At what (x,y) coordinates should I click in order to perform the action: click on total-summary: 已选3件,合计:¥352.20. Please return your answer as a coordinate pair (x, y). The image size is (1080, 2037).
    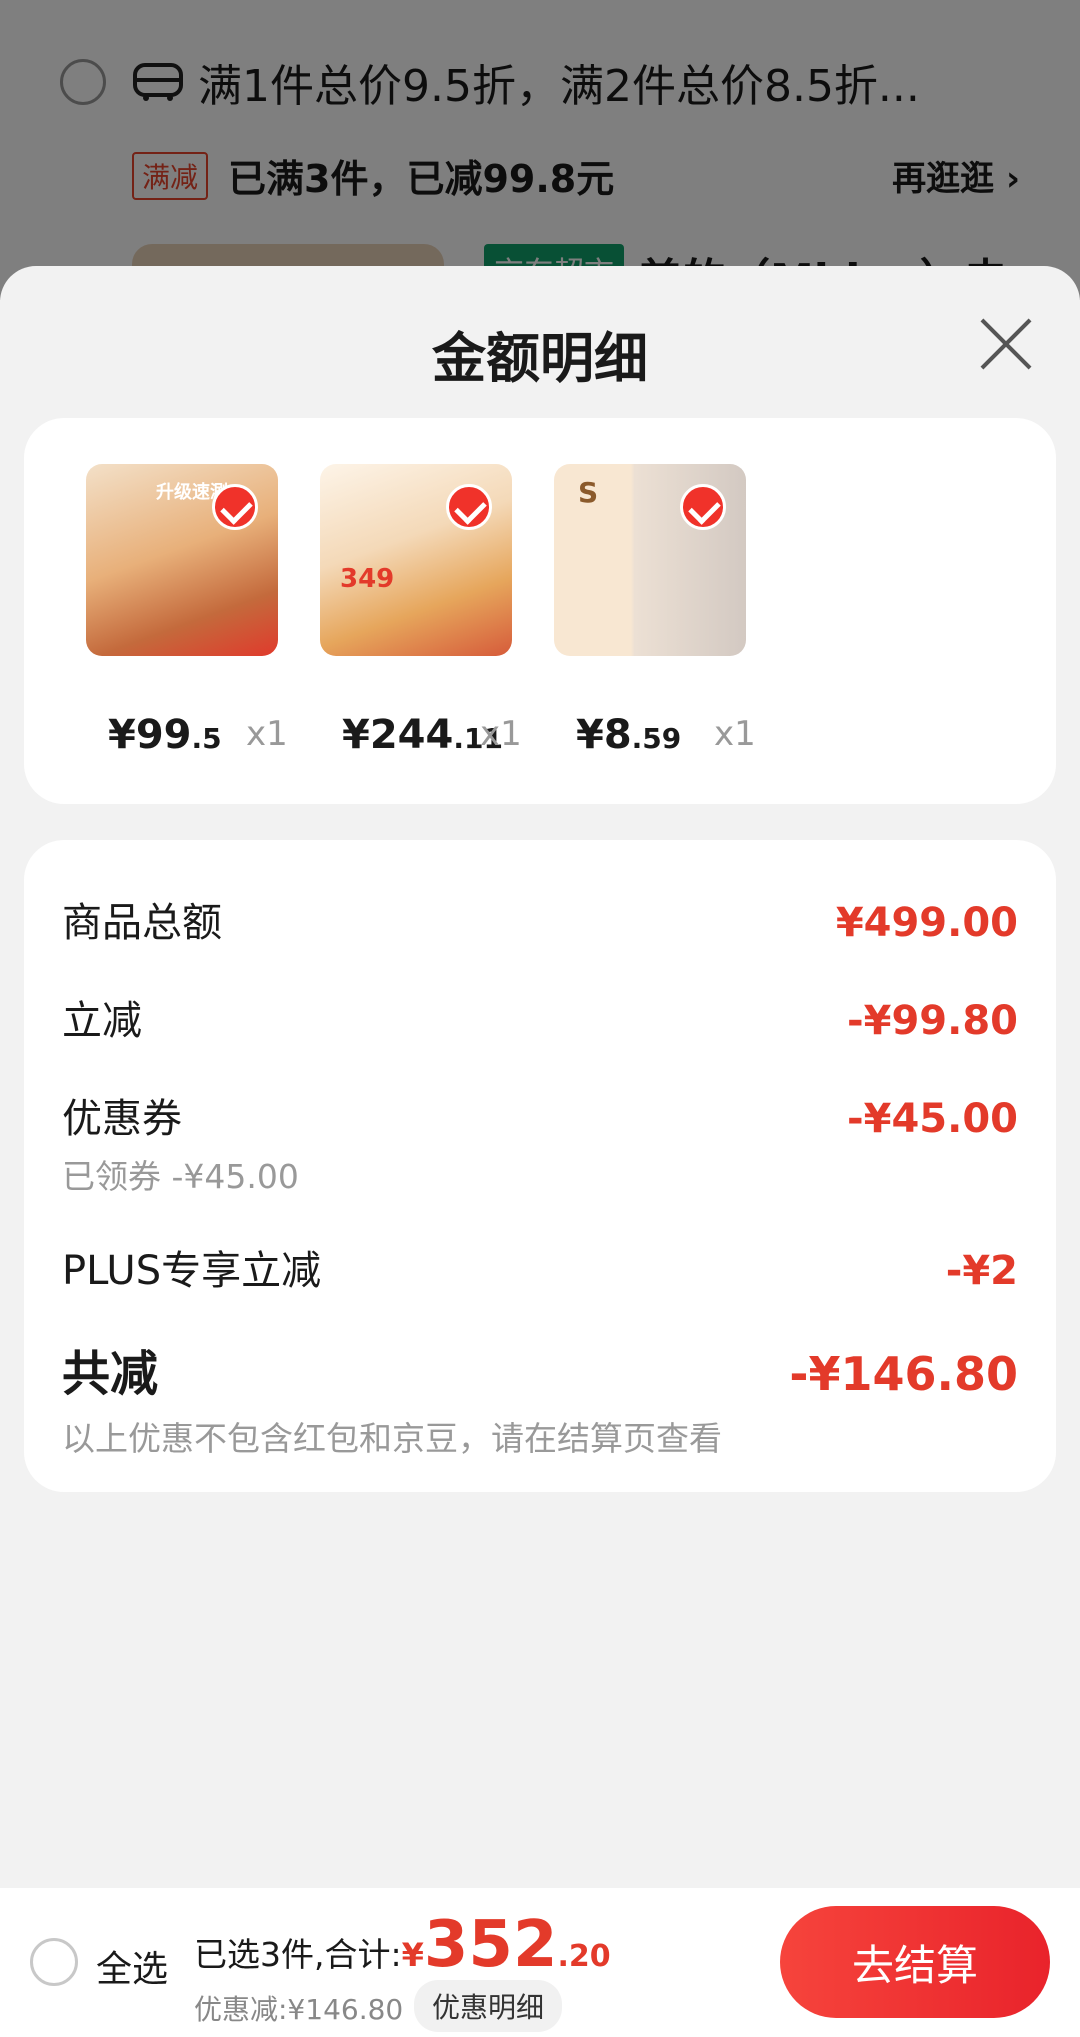
    Looking at the image, I should click on (402, 1945).